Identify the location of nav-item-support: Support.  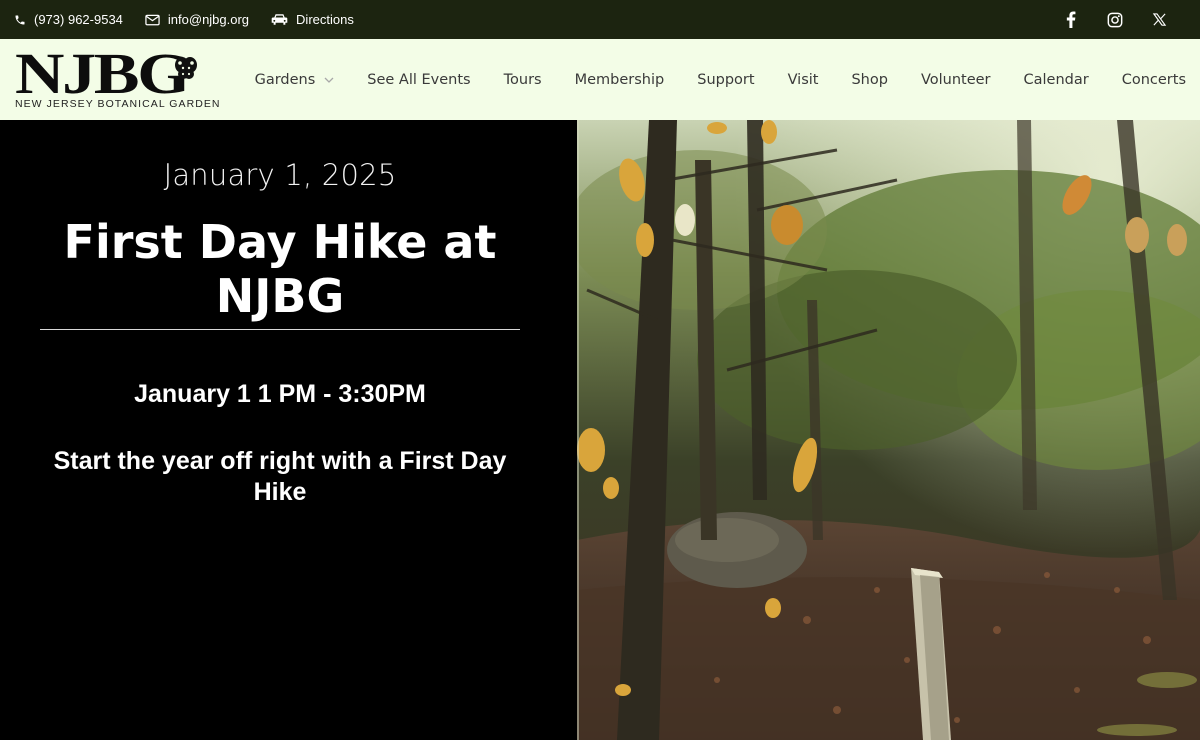
(725, 80).